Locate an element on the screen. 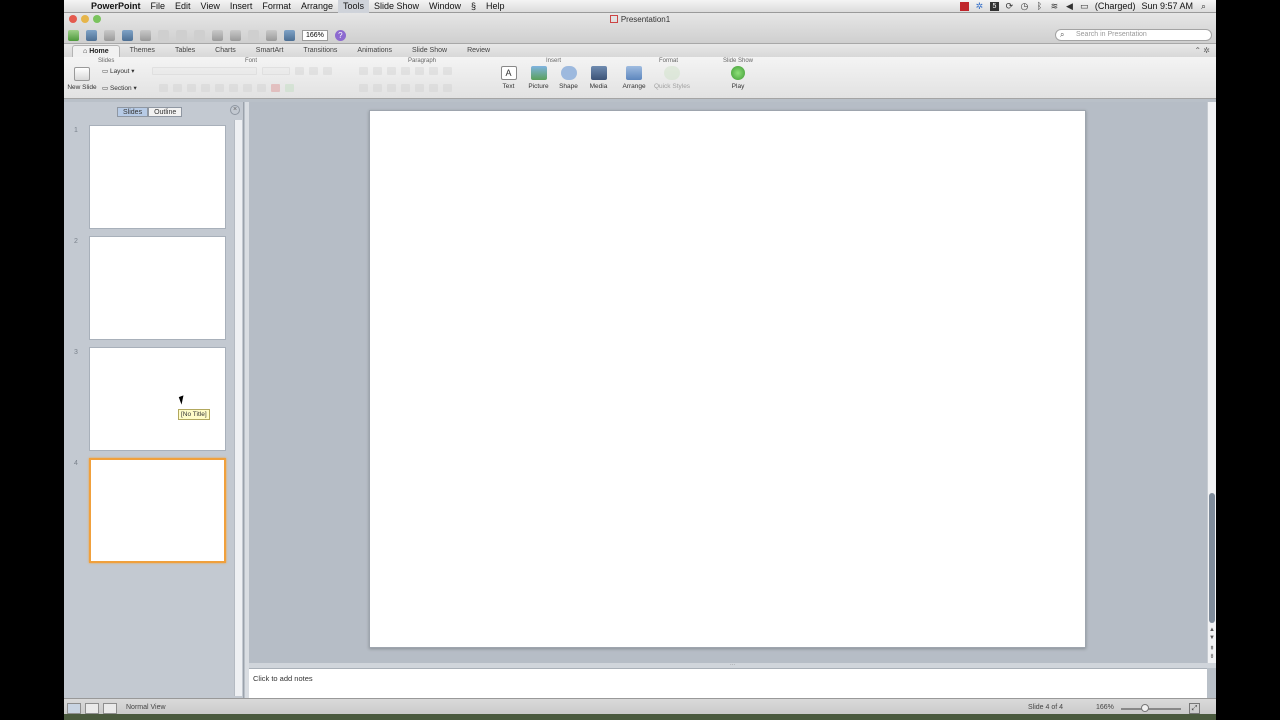  media-browser-icon is located at coordinates (289, 35).